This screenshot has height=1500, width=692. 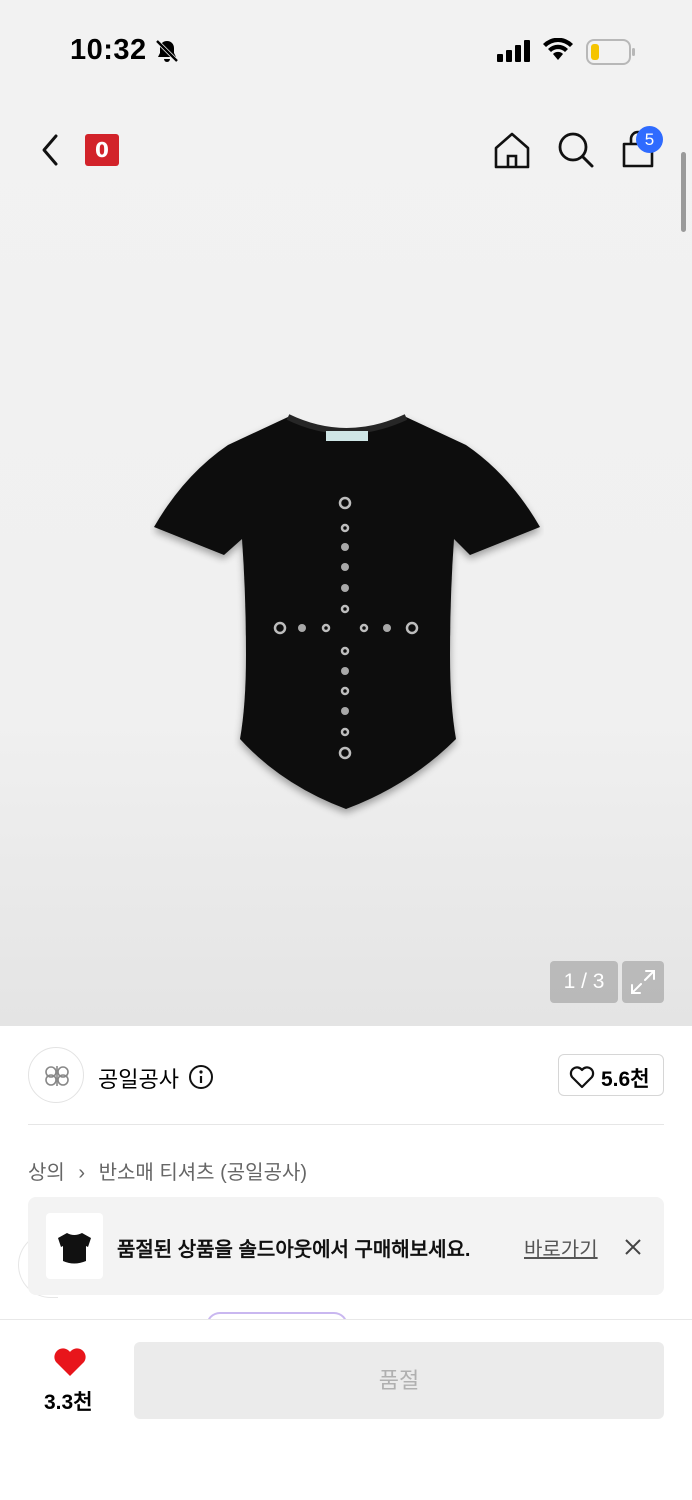 I want to click on brand-avatar, so click(x=56, y=1075).